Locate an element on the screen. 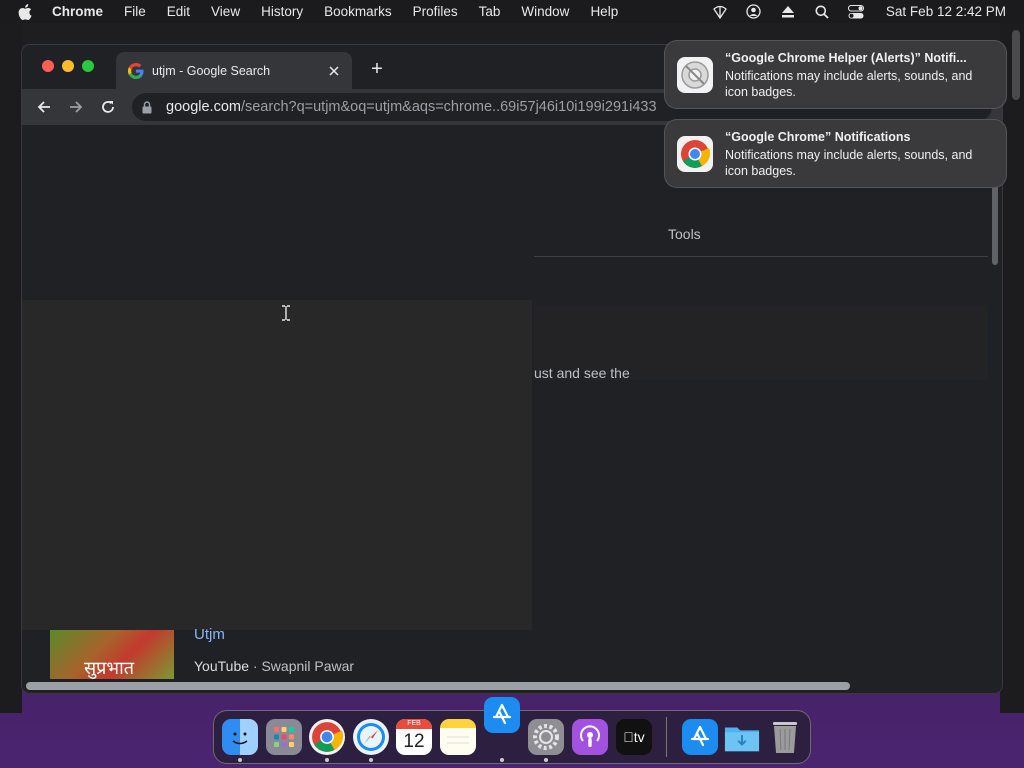 The height and width of the screenshot is (768, 1024). system-preferences-icon is located at coordinates (546, 737).